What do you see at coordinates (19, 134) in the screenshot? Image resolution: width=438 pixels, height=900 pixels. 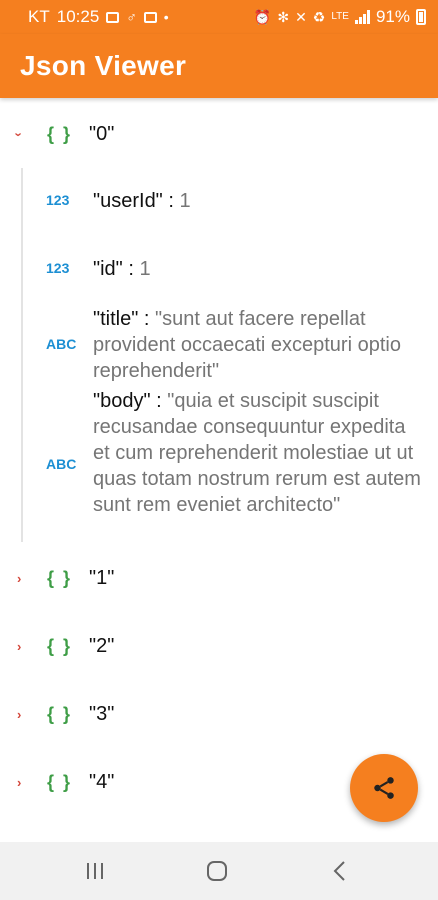 I see `chevron-down-icon: ›` at bounding box center [19, 134].